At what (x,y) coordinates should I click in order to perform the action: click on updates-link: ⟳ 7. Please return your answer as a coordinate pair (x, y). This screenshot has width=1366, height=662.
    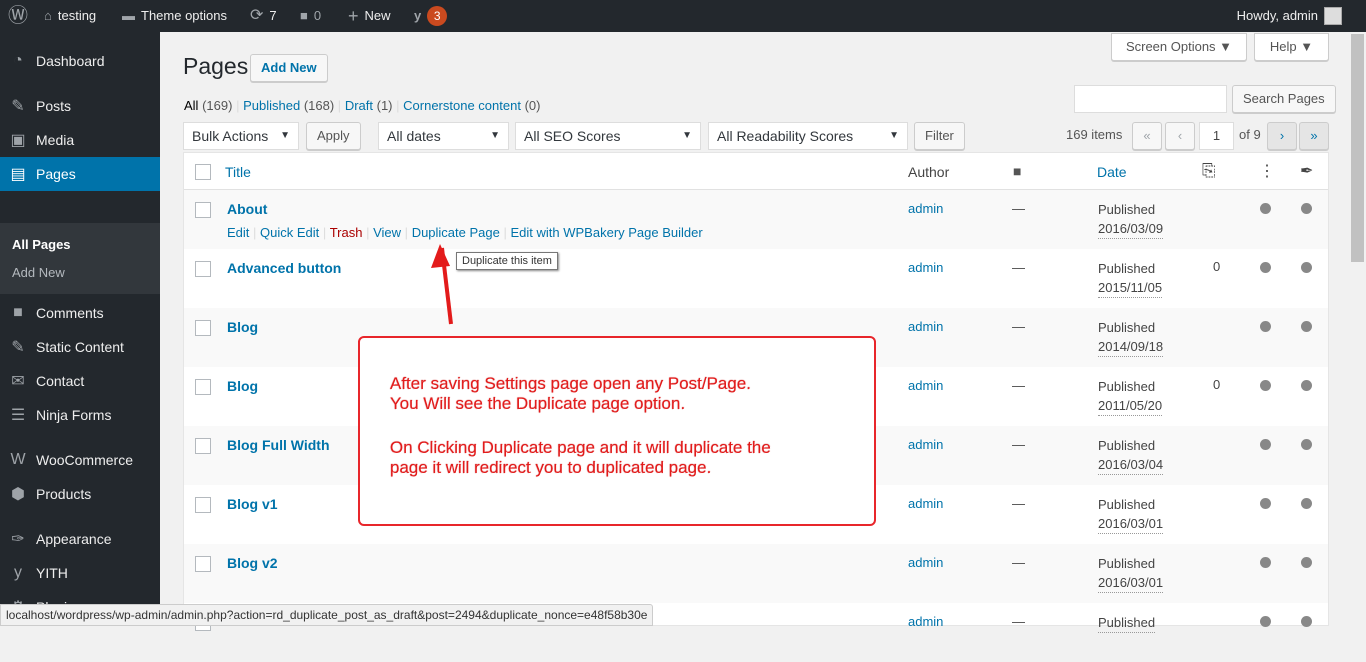
    Looking at the image, I should click on (263, 16).